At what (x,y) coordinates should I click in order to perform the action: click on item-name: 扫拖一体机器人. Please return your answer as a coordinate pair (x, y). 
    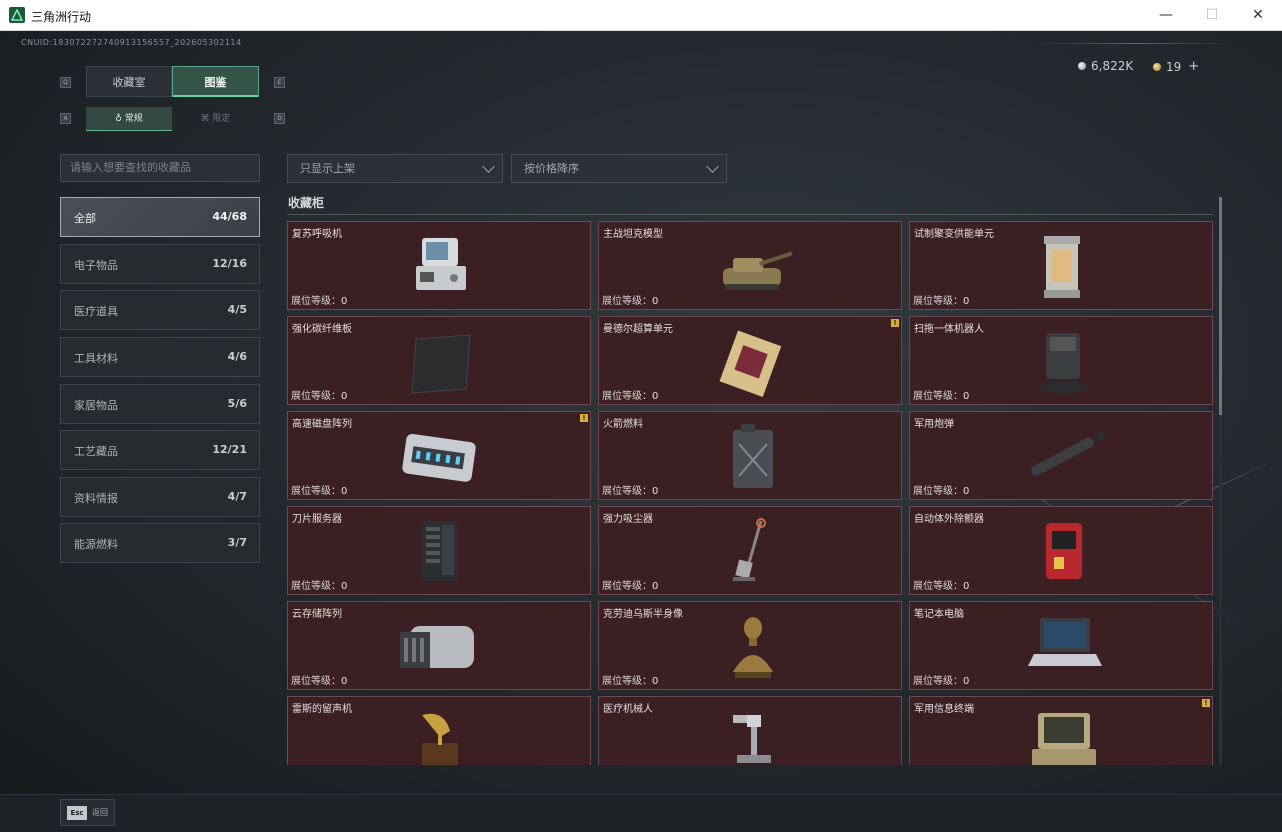
    Looking at the image, I should click on (949, 329).